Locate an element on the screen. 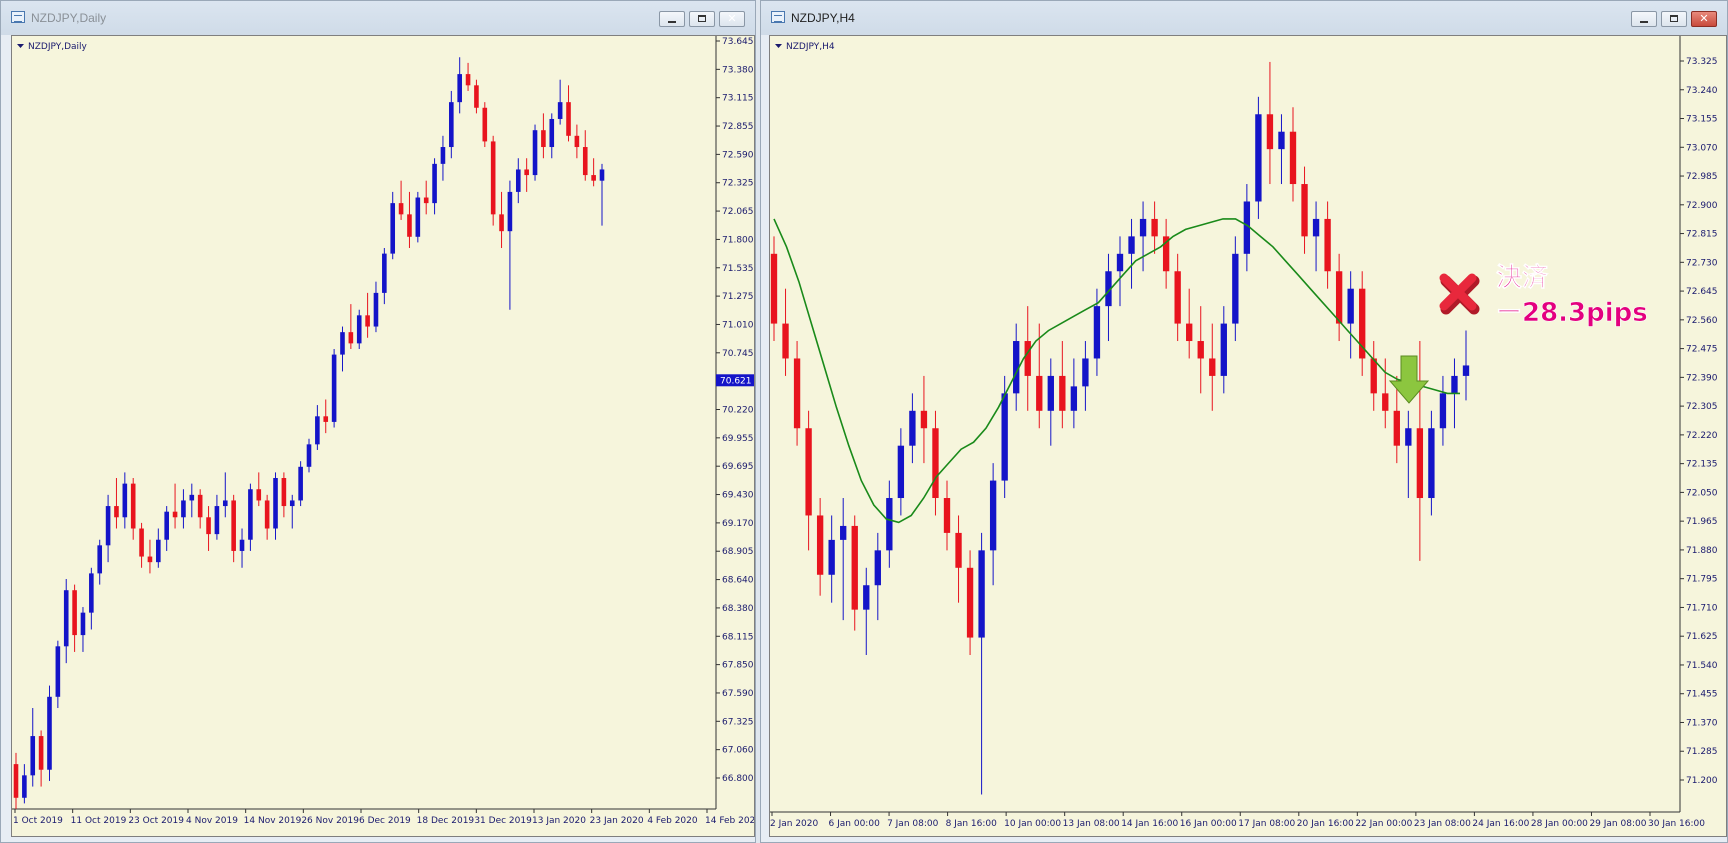  window-title: NZDJPY,H4 is located at coordinates (823, 18).